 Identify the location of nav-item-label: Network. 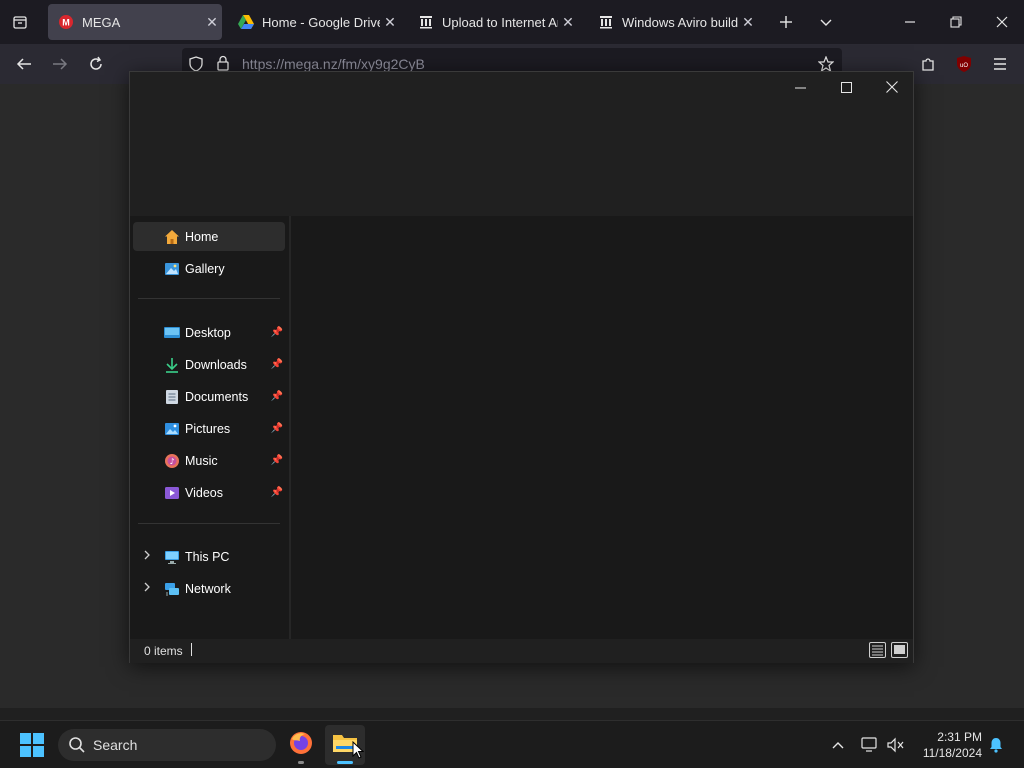
(208, 588).